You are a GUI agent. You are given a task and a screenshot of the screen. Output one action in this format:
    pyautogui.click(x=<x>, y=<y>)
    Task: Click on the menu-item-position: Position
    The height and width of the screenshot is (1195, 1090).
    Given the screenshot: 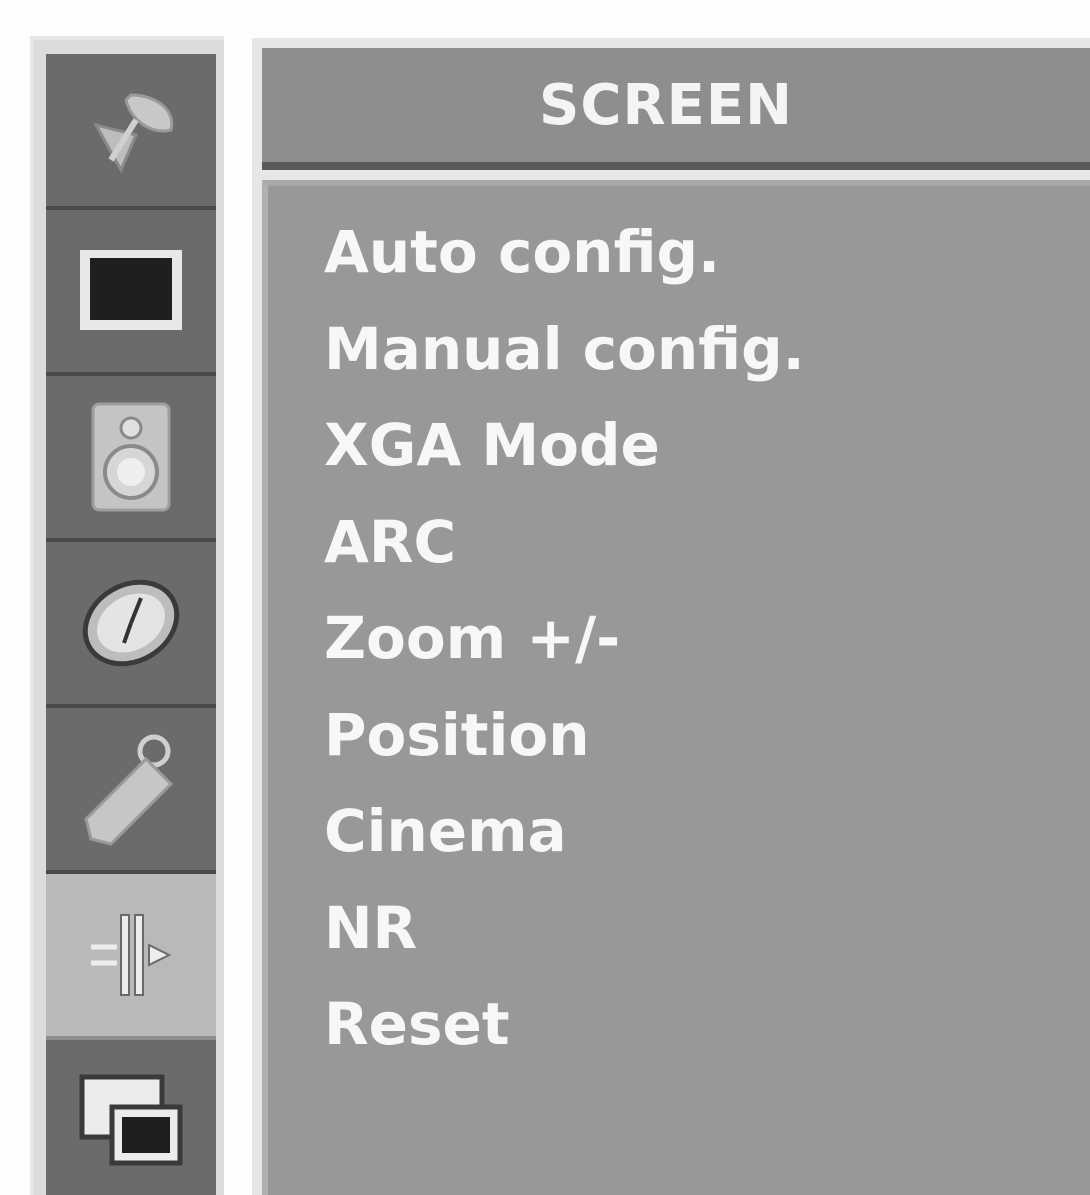 What is the action you would take?
    pyautogui.click(x=564, y=735)
    